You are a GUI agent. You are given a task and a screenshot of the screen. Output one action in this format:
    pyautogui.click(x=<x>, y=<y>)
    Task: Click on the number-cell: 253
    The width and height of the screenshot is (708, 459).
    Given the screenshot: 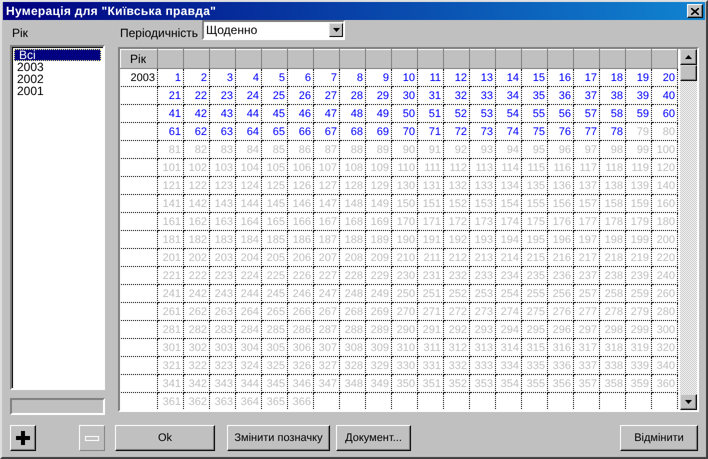 What is the action you would take?
    pyautogui.click(x=483, y=293)
    